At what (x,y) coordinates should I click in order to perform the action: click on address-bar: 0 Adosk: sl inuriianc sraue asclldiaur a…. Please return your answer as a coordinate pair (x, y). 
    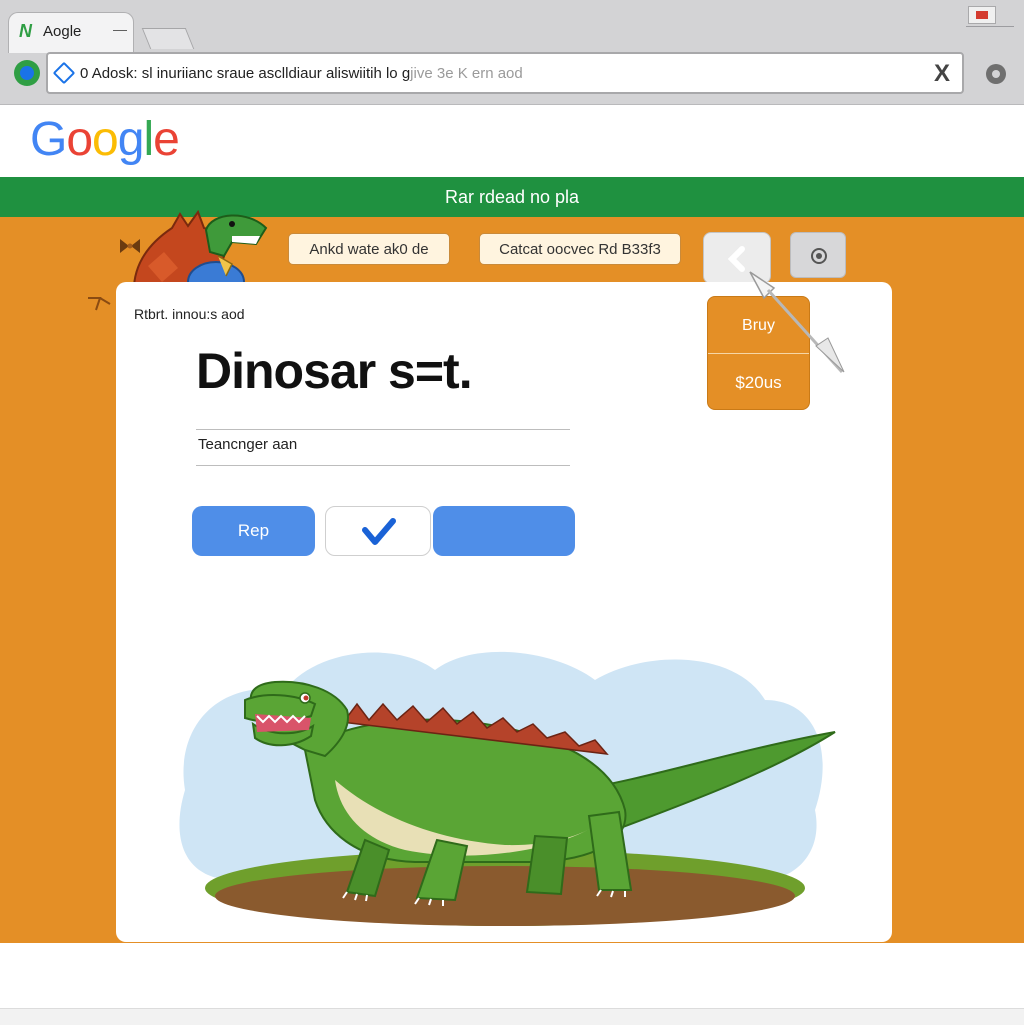
    Looking at the image, I should click on (505, 73).